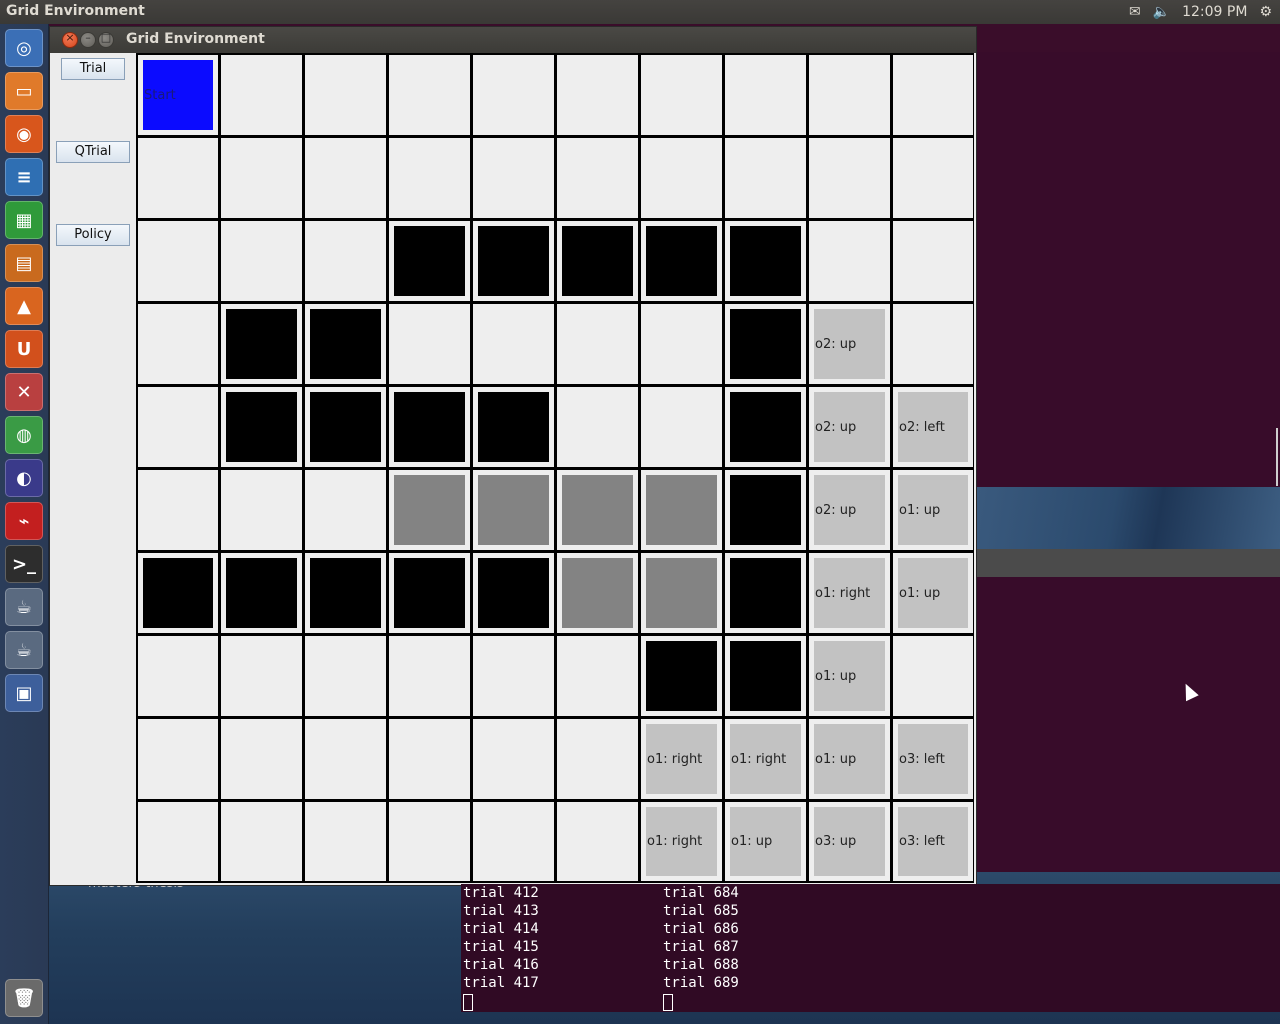 The height and width of the screenshot is (1024, 1280). I want to click on grid-cell: o3: up, so click(849, 841).